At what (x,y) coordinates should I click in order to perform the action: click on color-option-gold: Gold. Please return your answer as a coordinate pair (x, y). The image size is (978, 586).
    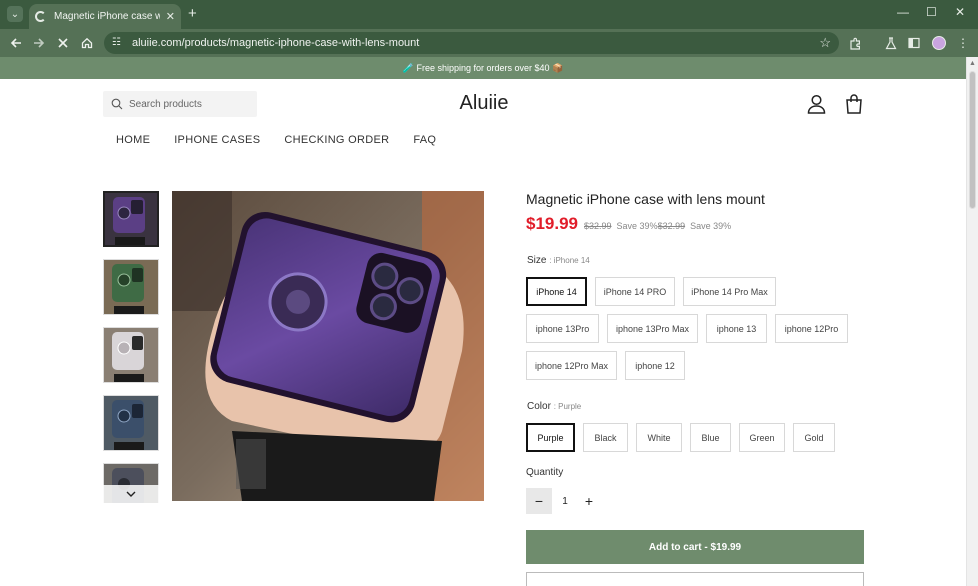
    Looking at the image, I should click on (814, 437).